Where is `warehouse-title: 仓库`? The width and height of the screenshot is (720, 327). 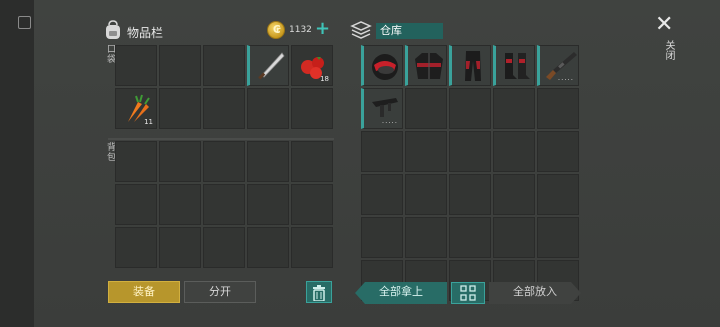 warehouse-title: 仓库 is located at coordinates (409, 31).